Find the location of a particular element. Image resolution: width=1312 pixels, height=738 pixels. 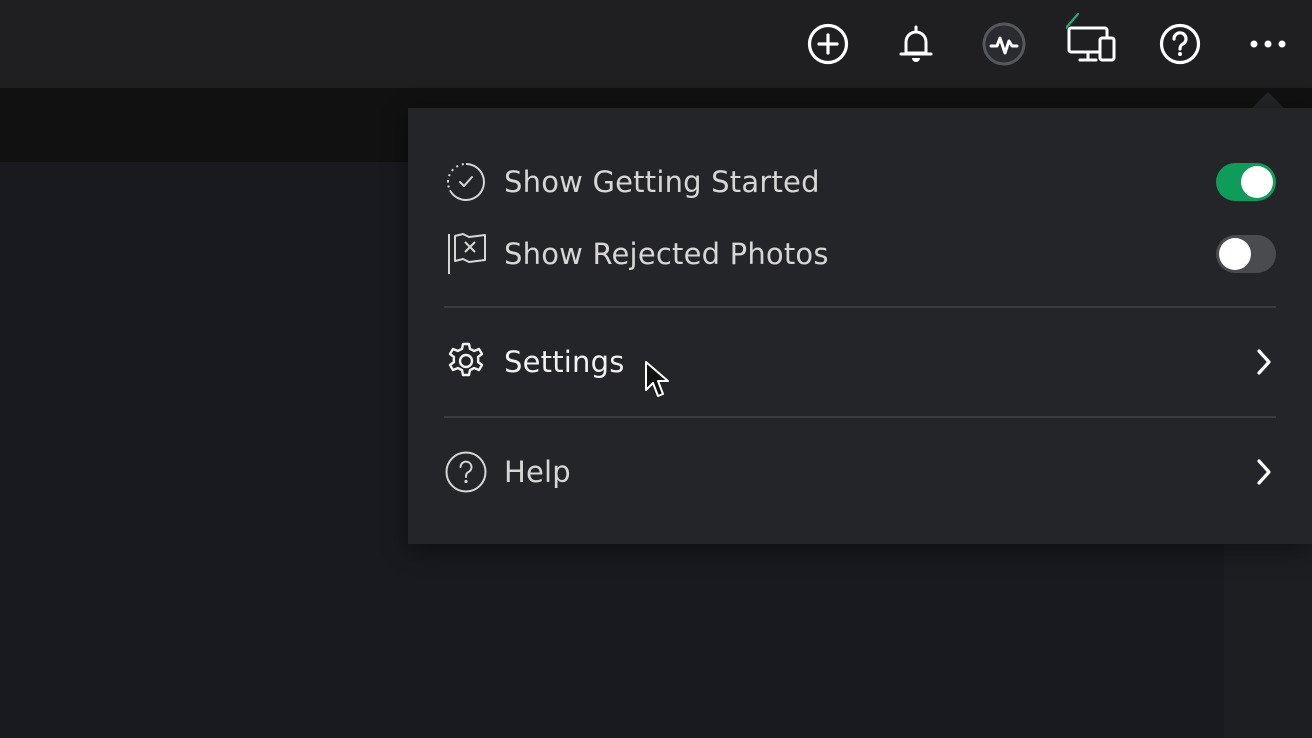

menu-item-label: Settings is located at coordinates (564, 362).